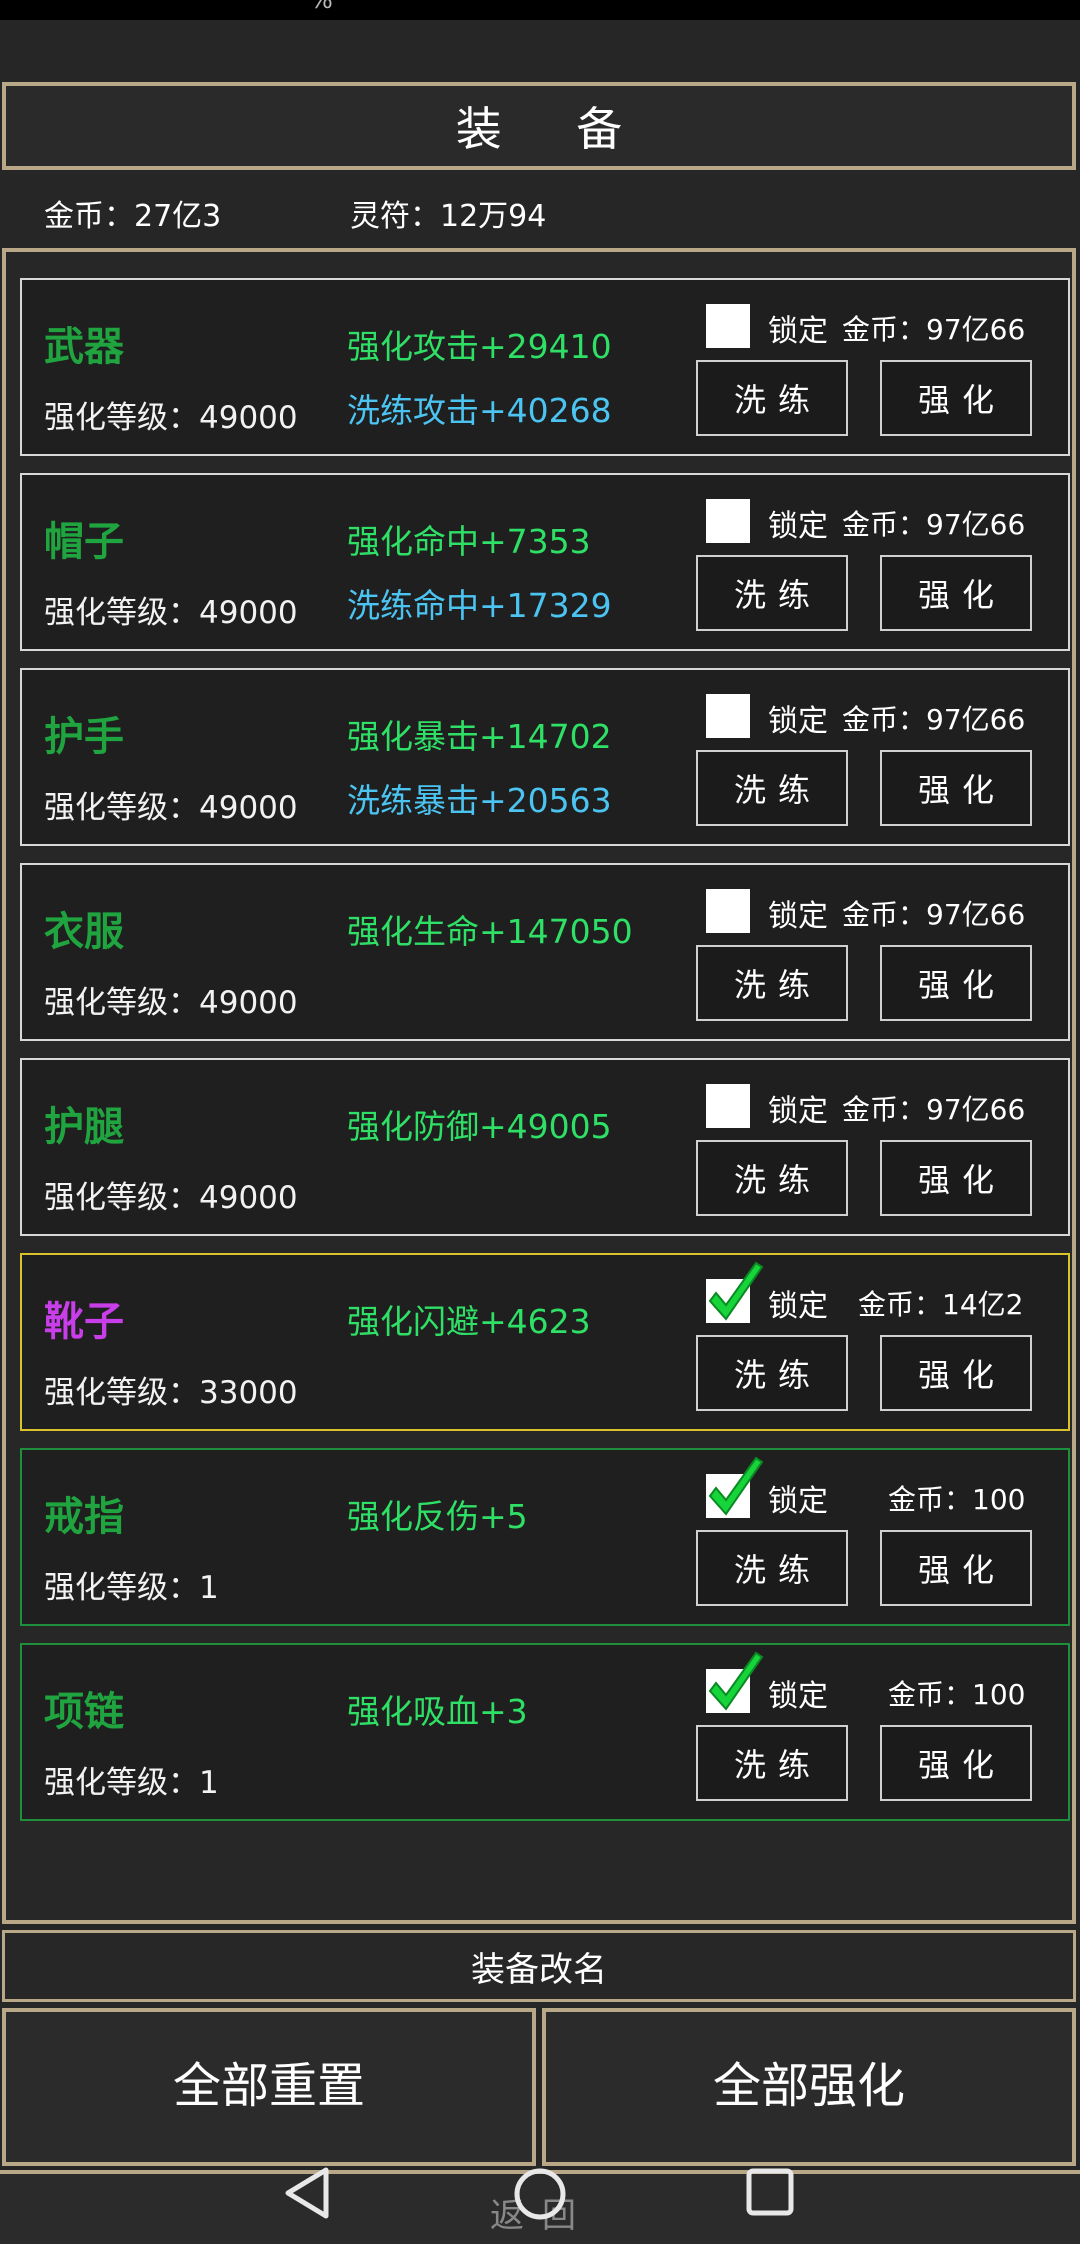 Image resolution: width=1080 pixels, height=2244 pixels. What do you see at coordinates (133, 216) in the screenshot?
I see `gold-balance: 金币：27亿3` at bounding box center [133, 216].